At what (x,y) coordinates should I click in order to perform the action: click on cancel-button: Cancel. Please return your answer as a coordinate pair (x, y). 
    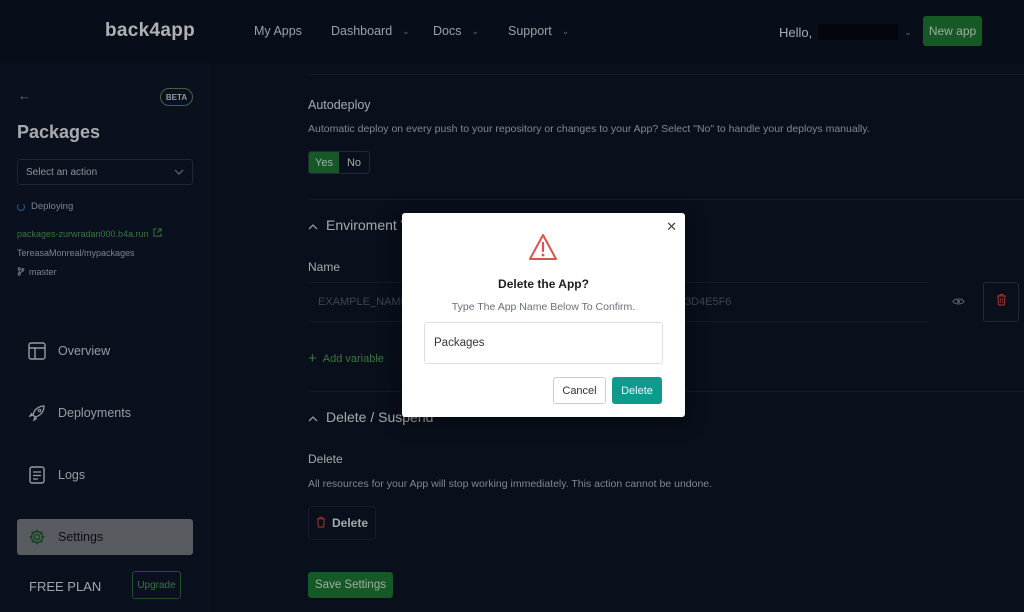
    Looking at the image, I should click on (579, 390).